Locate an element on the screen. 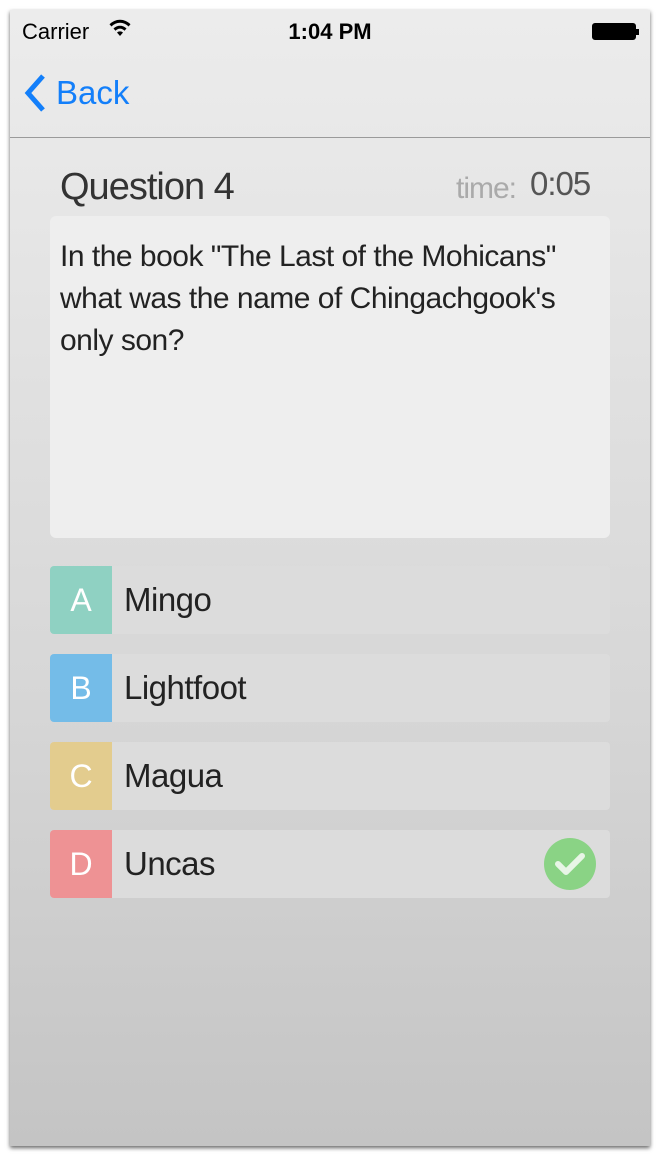 This screenshot has height=1156, width=660. answer-text: Mingo is located at coordinates (168, 599).